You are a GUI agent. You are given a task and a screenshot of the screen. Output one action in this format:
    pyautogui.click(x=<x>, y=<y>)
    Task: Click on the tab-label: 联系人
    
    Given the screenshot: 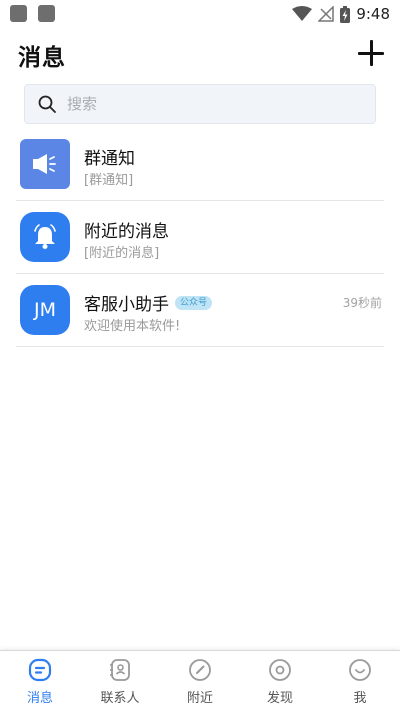 What is the action you would take?
    pyautogui.click(x=120, y=698)
    